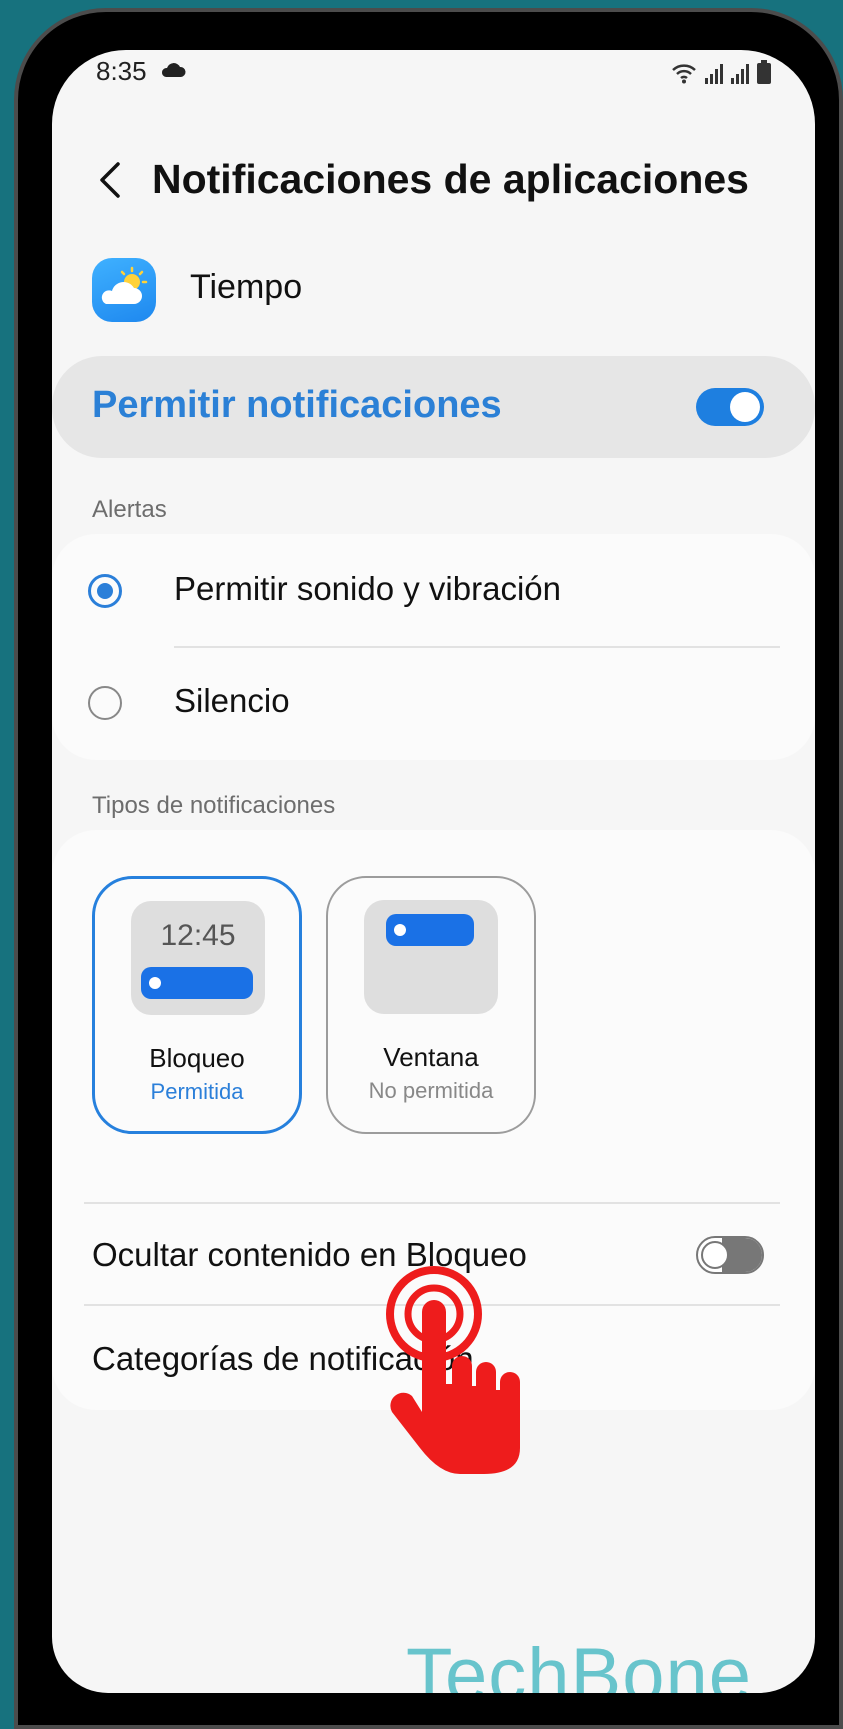 The width and height of the screenshot is (843, 1729). I want to click on popup-preview, so click(431, 957).